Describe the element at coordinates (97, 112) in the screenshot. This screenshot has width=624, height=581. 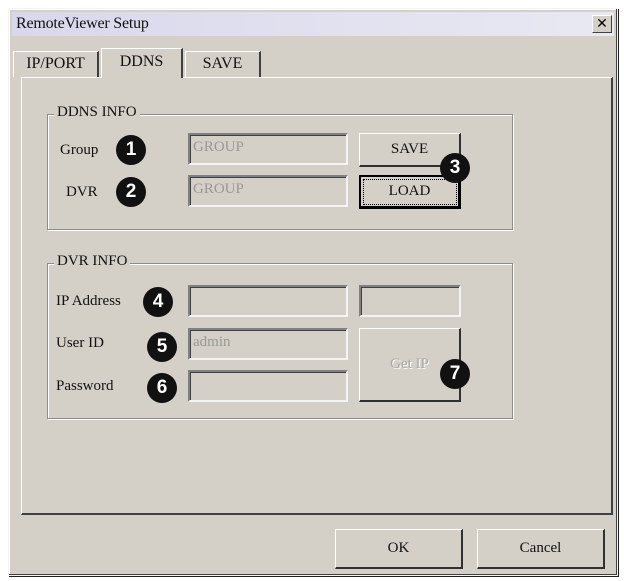
I see `ddns-info-legend: DDNS INFO` at that location.